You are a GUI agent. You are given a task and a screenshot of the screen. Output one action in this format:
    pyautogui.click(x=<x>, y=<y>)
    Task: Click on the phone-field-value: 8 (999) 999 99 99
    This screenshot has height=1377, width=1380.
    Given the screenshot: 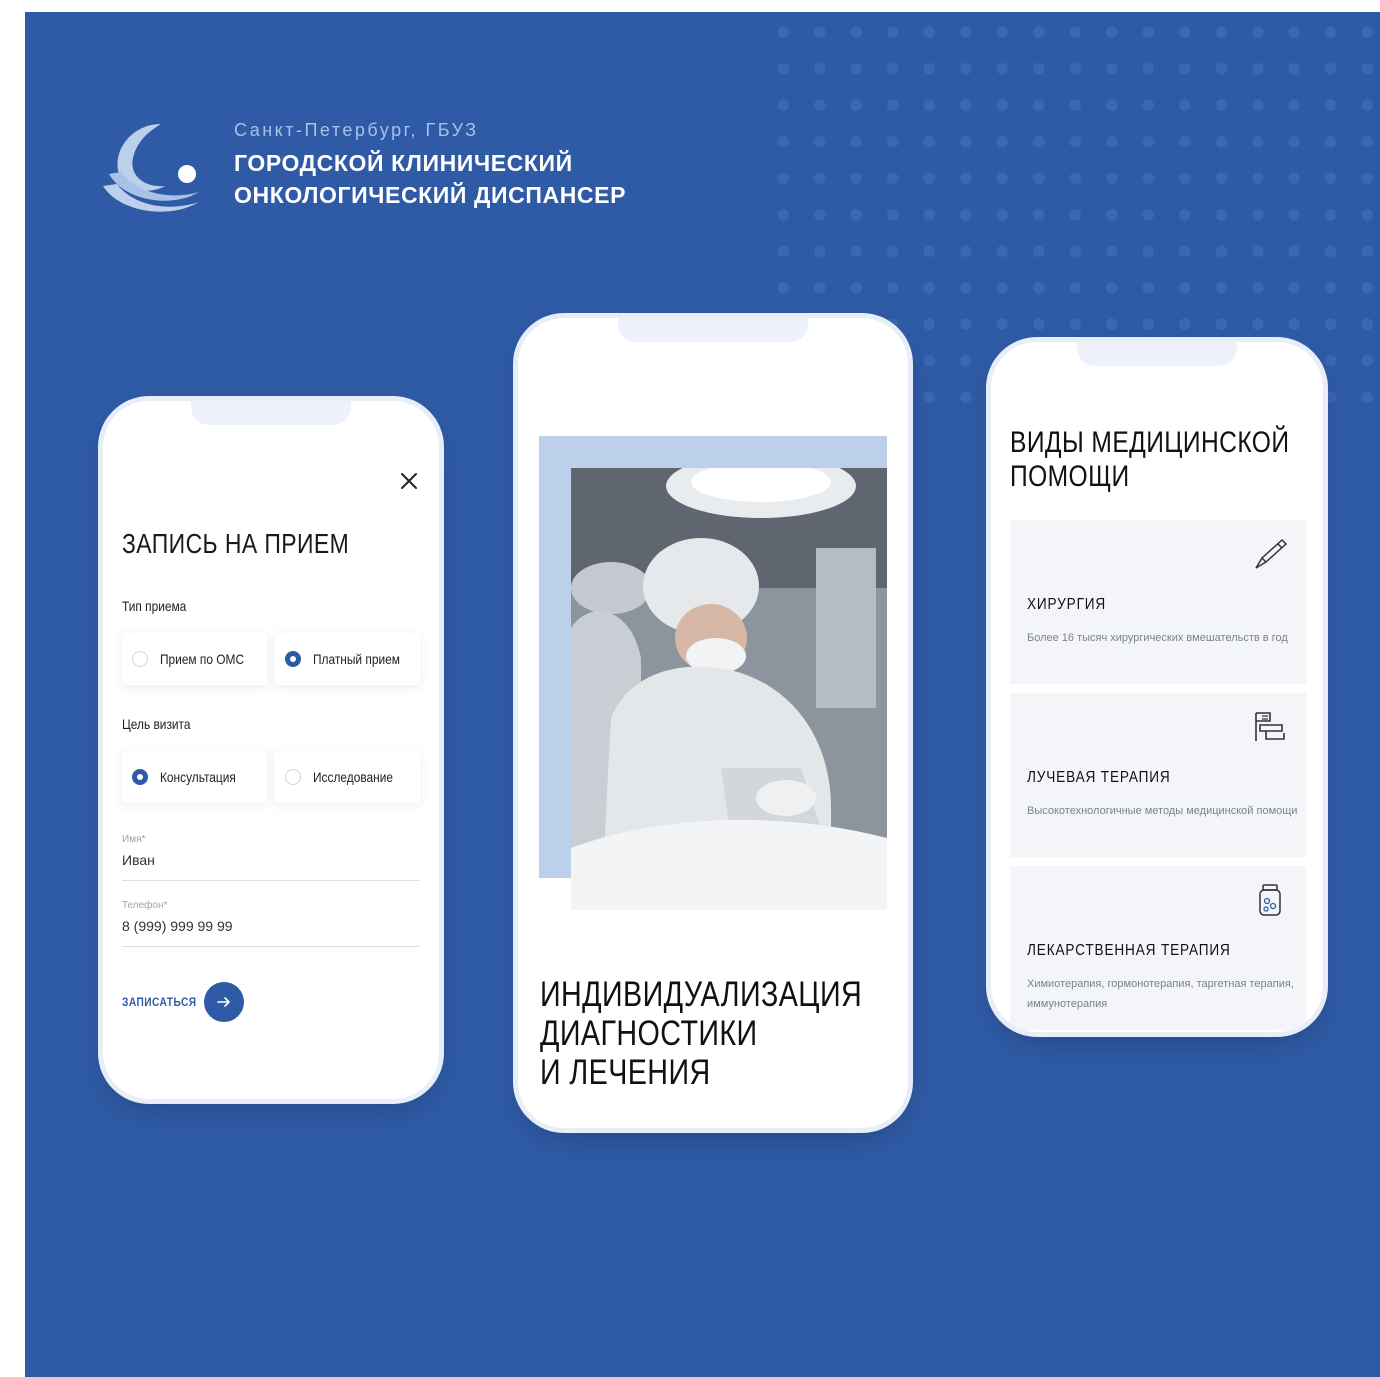 What is the action you would take?
    pyautogui.click(x=177, y=926)
    